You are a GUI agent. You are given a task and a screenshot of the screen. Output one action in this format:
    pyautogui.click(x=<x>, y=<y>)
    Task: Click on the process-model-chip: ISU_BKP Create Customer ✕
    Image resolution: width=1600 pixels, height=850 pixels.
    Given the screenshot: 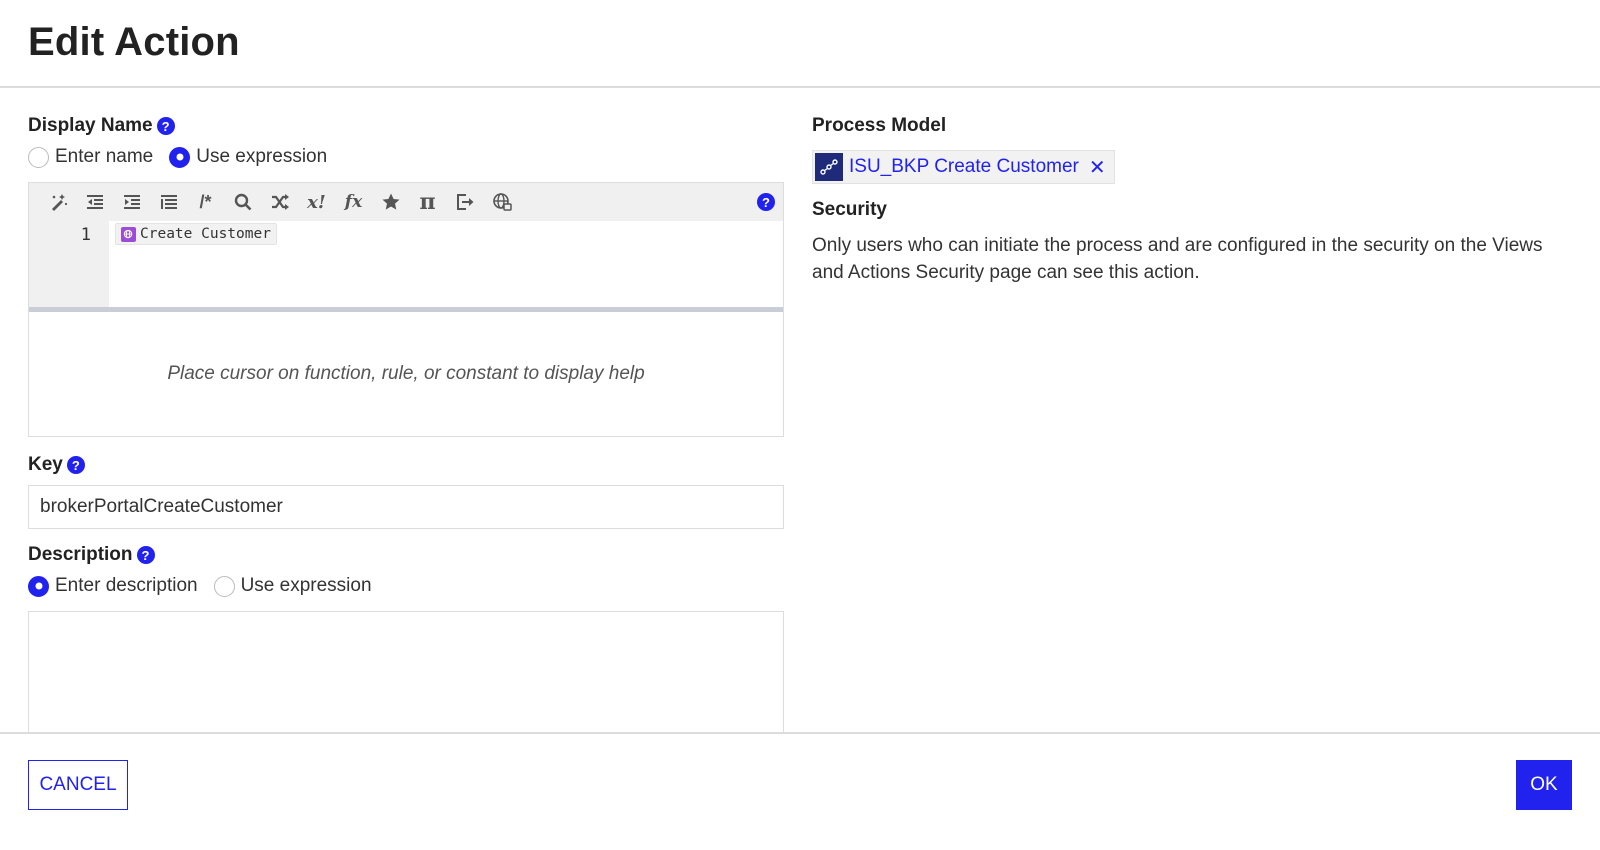 What is the action you would take?
    pyautogui.click(x=963, y=167)
    